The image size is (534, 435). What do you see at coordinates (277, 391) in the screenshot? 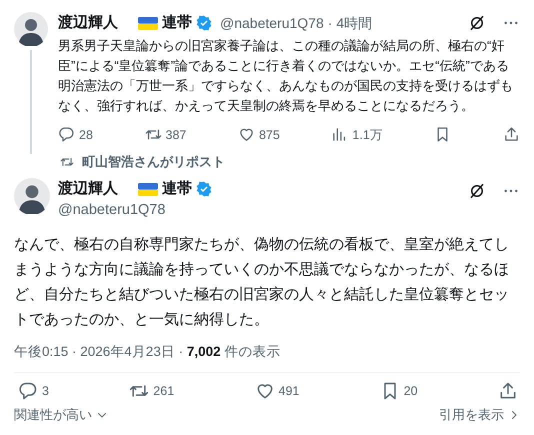
I see `heart-button: 491` at bounding box center [277, 391].